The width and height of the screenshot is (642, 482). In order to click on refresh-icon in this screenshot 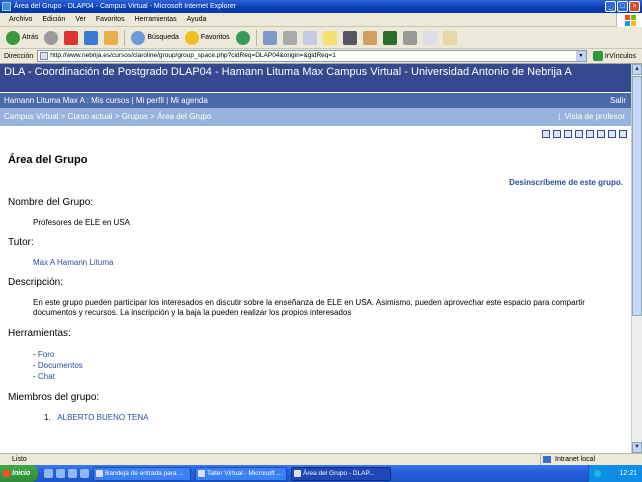, I will do `click(91, 37)`.